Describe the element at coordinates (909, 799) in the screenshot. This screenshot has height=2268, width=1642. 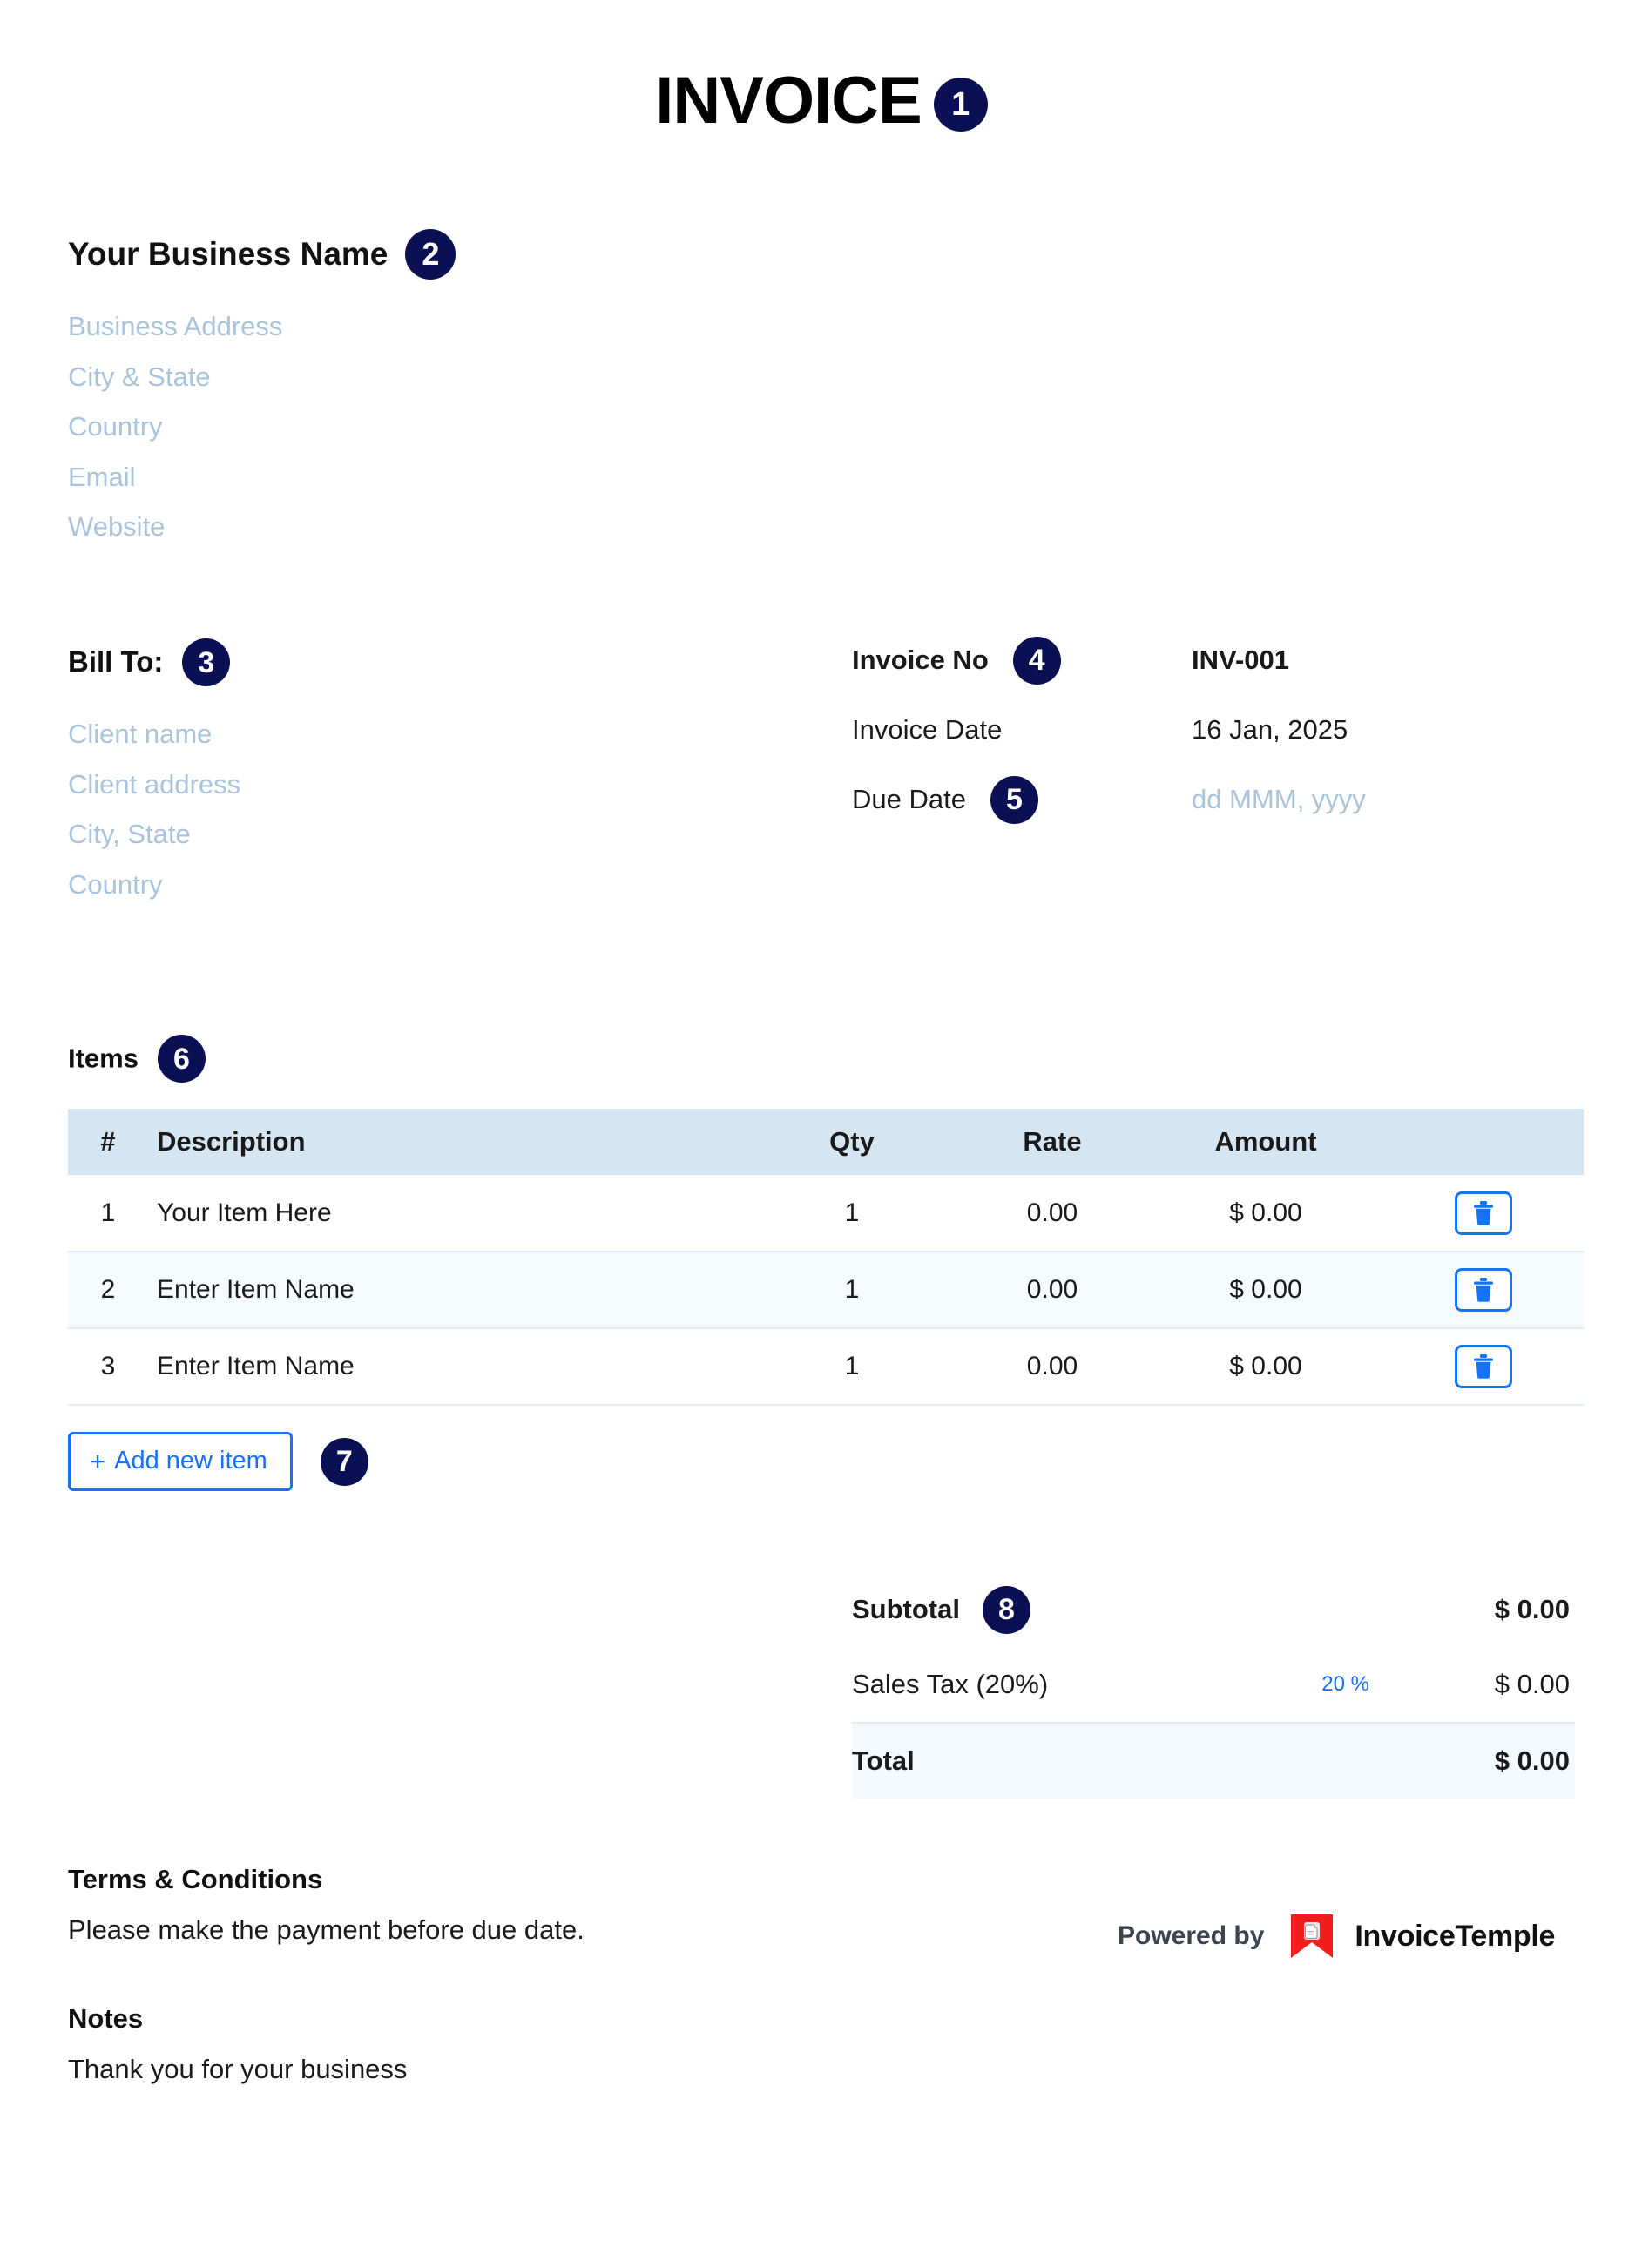
I see `due-date-label: Due Date` at that location.